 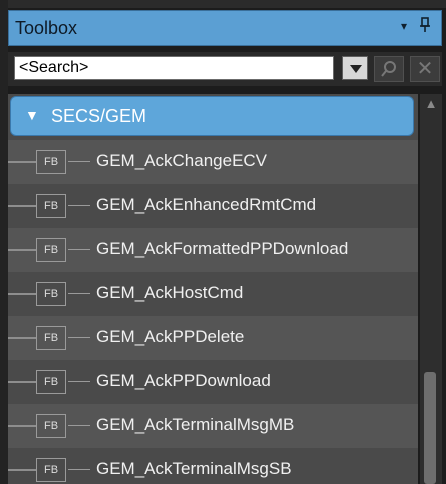 What do you see at coordinates (355, 68) in the screenshot?
I see `search-history-dropdown` at bounding box center [355, 68].